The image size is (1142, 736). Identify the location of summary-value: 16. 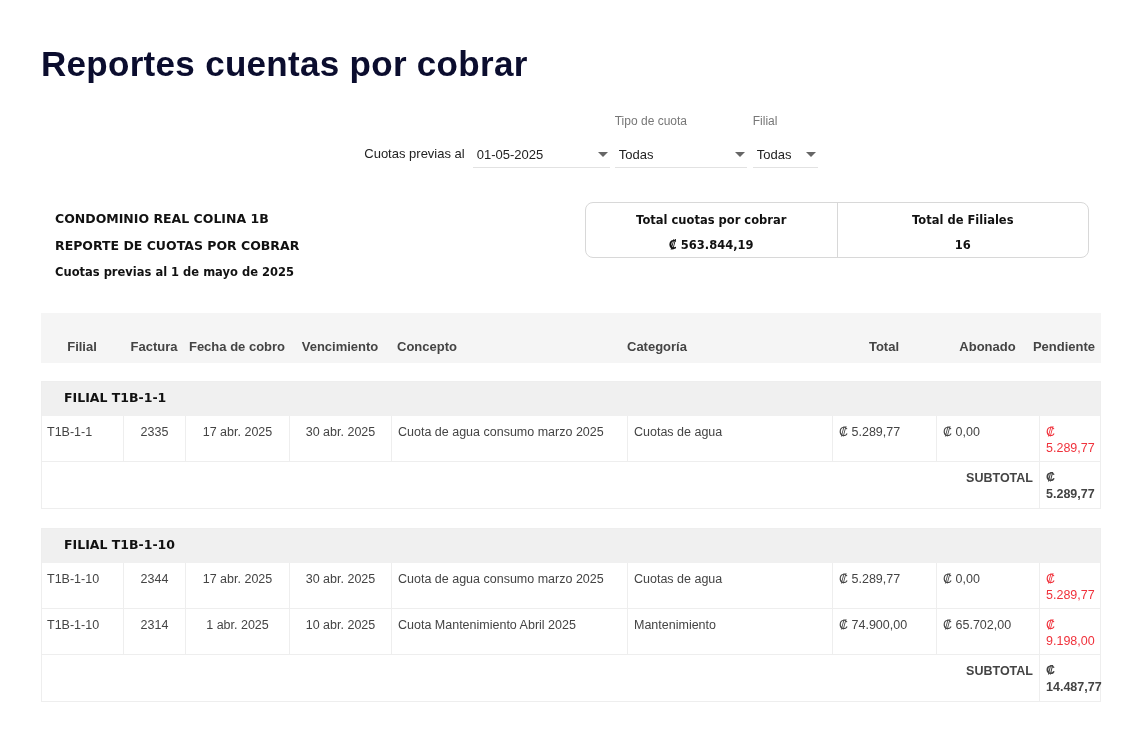
(962, 246).